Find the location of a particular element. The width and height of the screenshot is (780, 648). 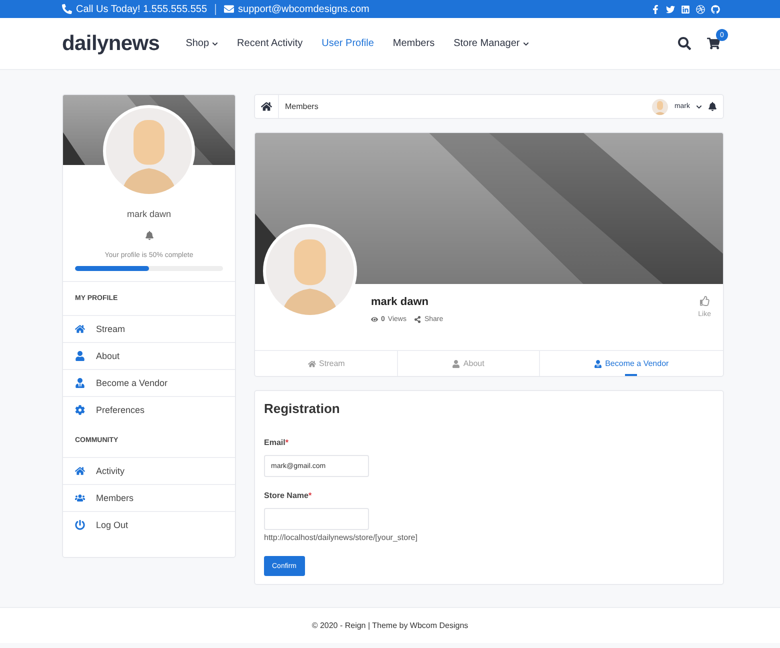

power-icon is located at coordinates (80, 525).